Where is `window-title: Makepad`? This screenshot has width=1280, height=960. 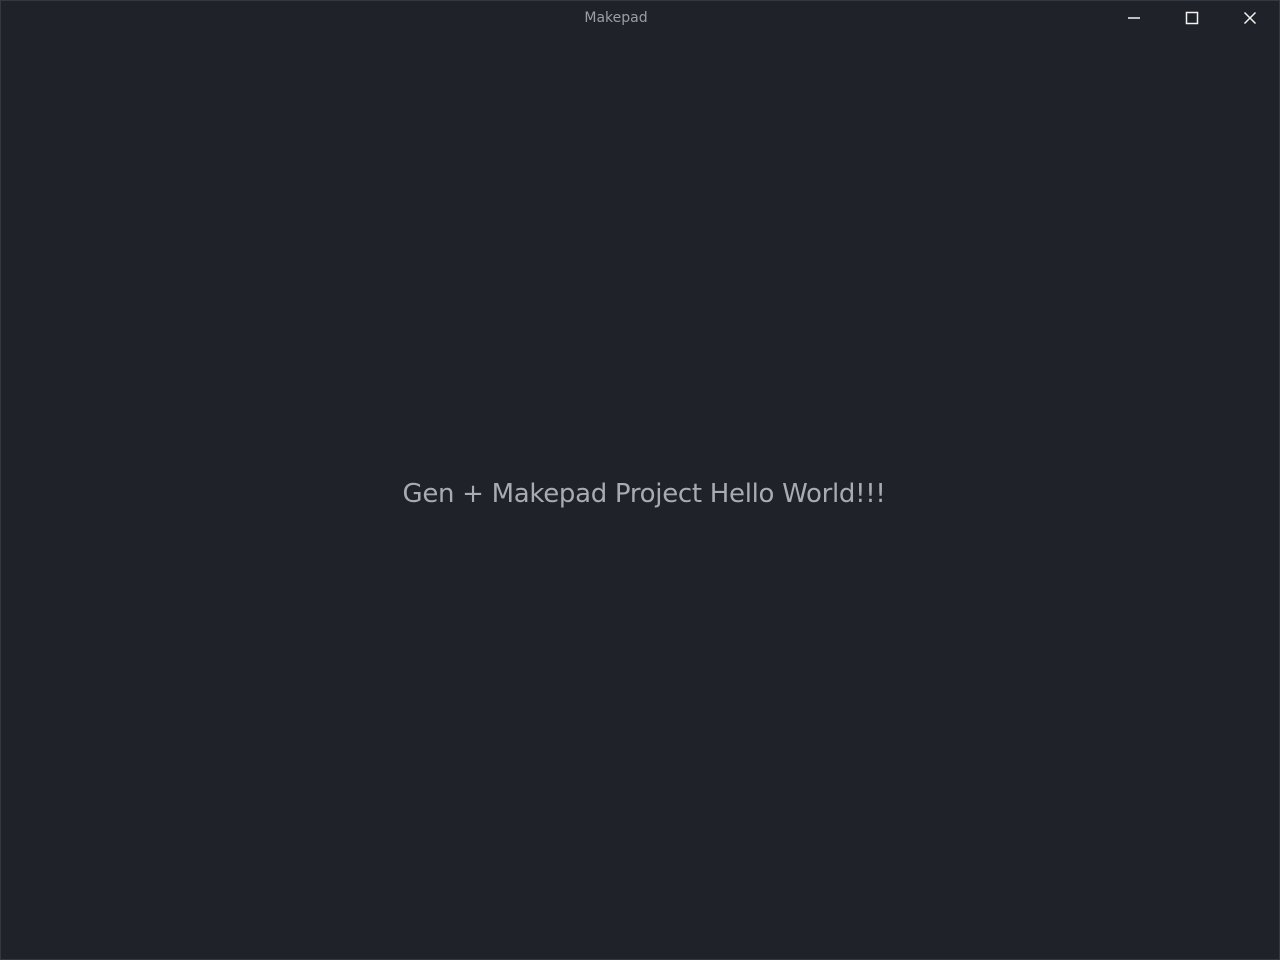 window-title: Makepad is located at coordinates (616, 18).